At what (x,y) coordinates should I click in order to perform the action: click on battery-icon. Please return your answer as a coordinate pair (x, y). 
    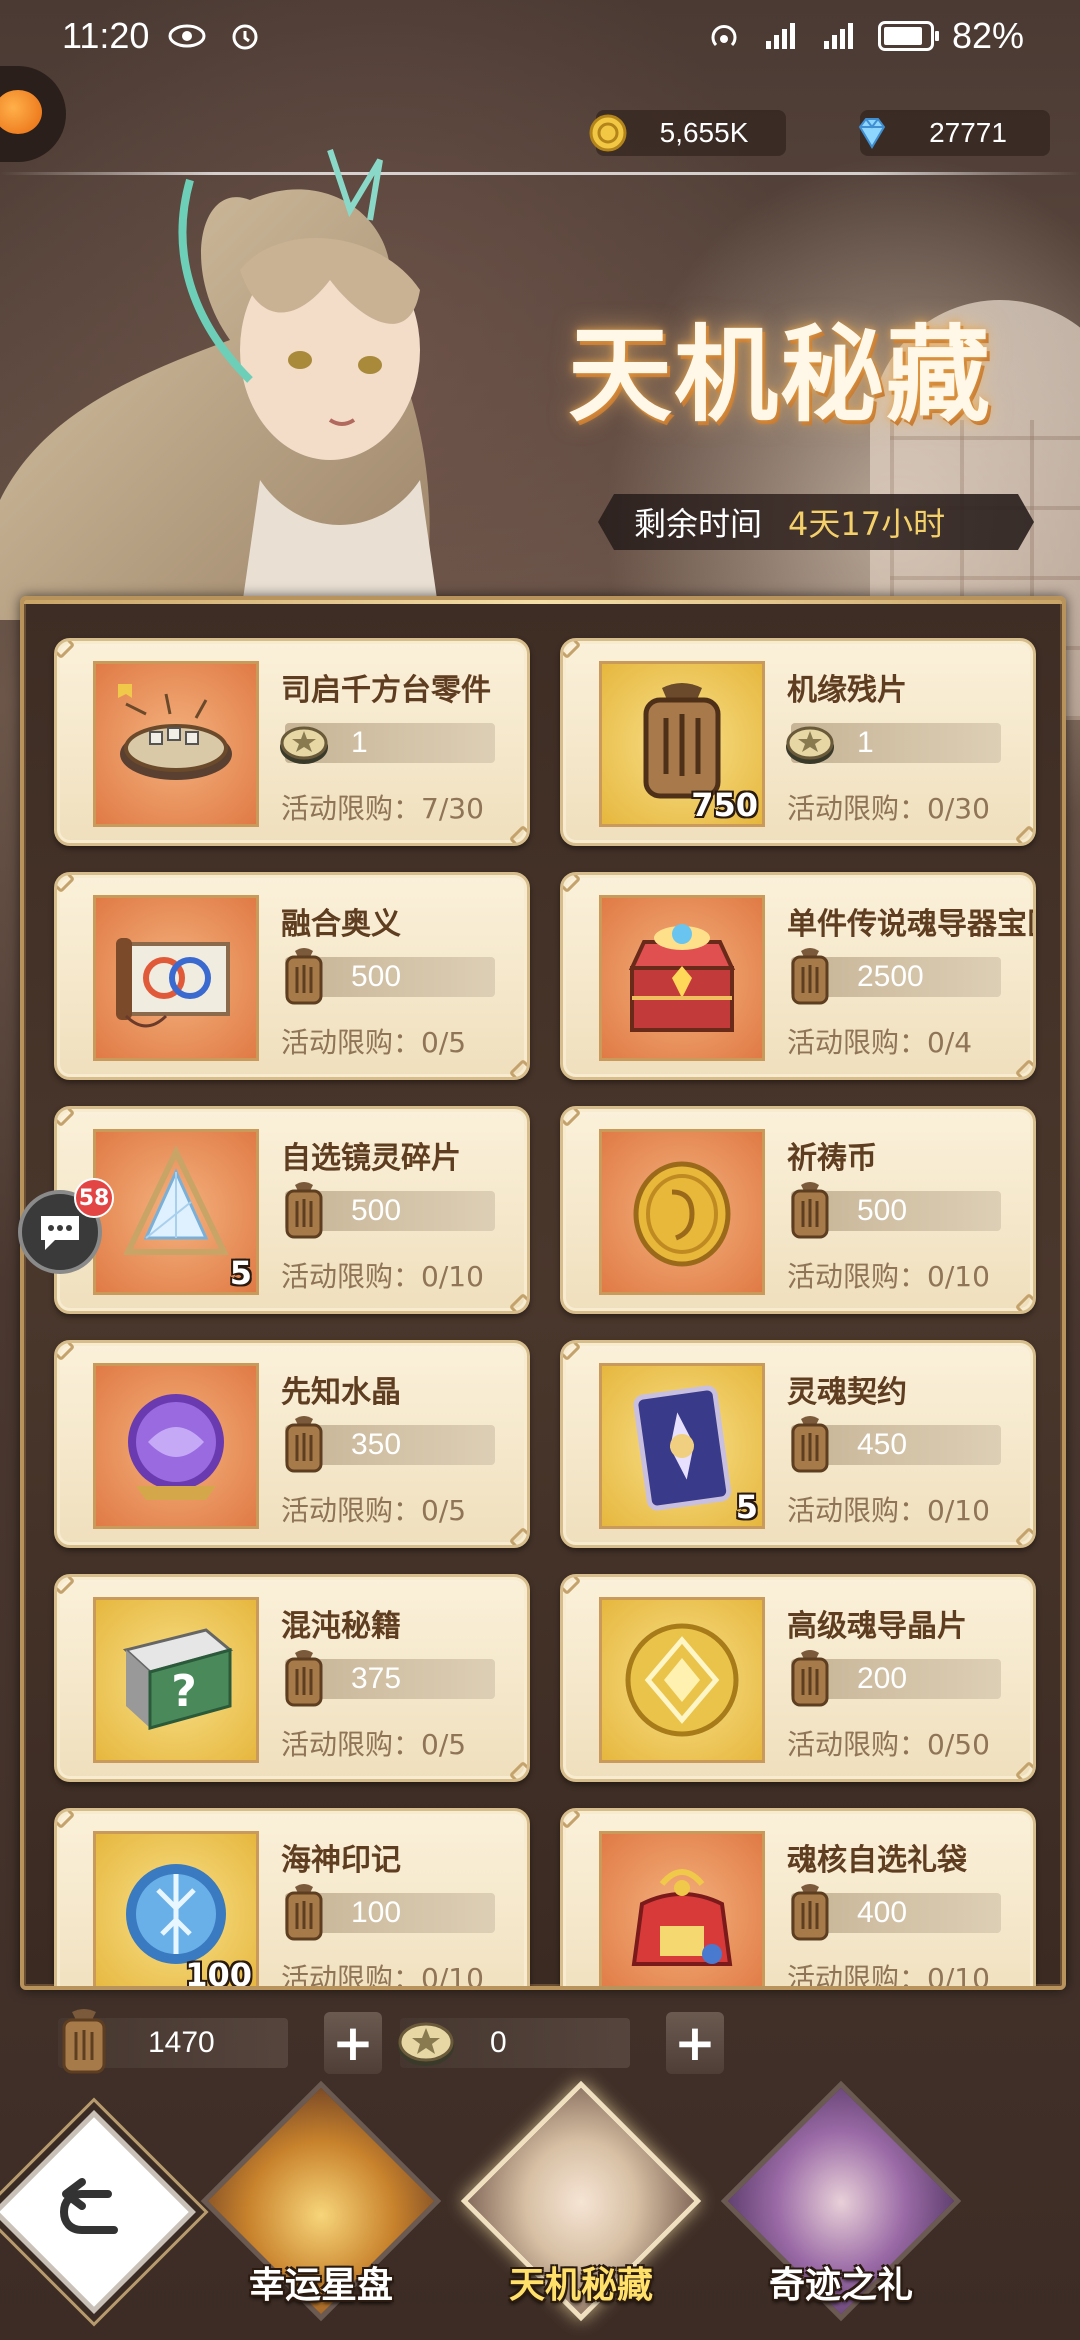
    Looking at the image, I should click on (908, 36).